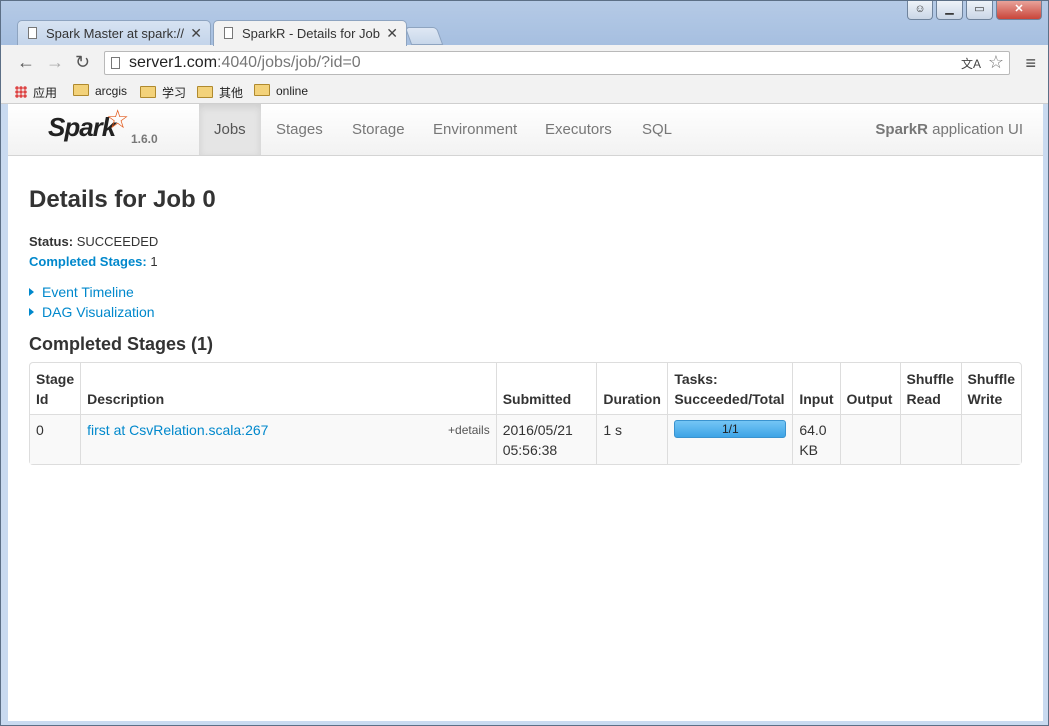 This screenshot has height=726, width=1049. I want to click on col-duration: Duration, so click(631, 388).